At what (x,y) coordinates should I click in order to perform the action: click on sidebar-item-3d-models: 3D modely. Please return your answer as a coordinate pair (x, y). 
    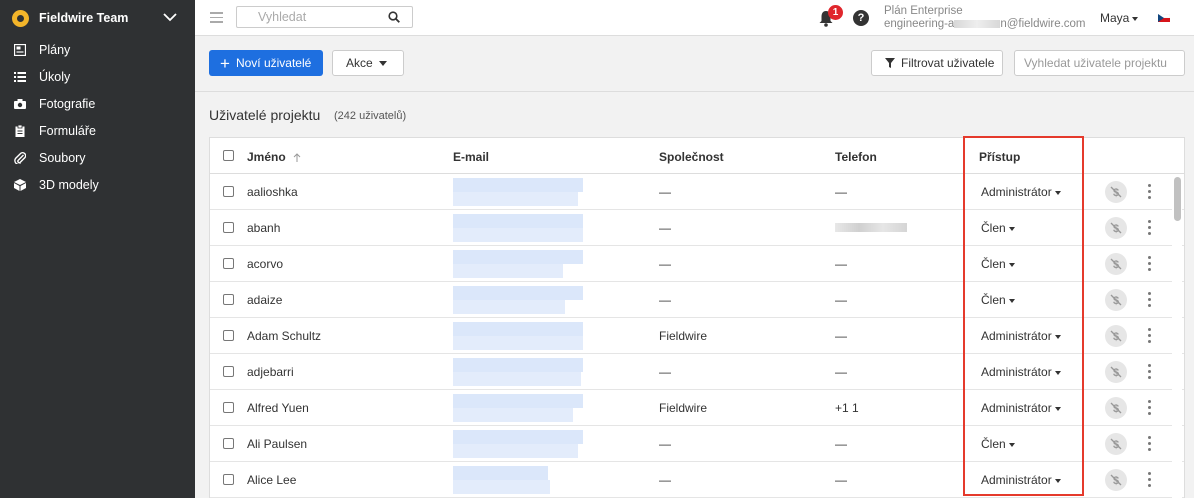
    Looking at the image, I should click on (97, 184).